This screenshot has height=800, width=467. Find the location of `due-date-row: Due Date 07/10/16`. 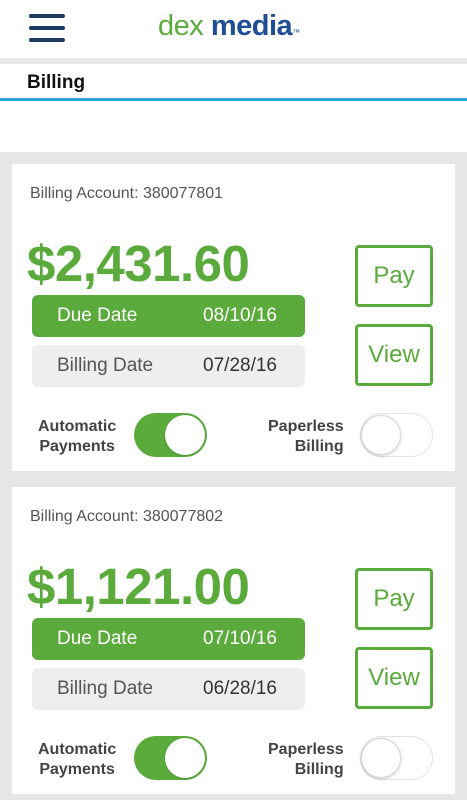

due-date-row: Due Date 07/10/16 is located at coordinates (168, 639).